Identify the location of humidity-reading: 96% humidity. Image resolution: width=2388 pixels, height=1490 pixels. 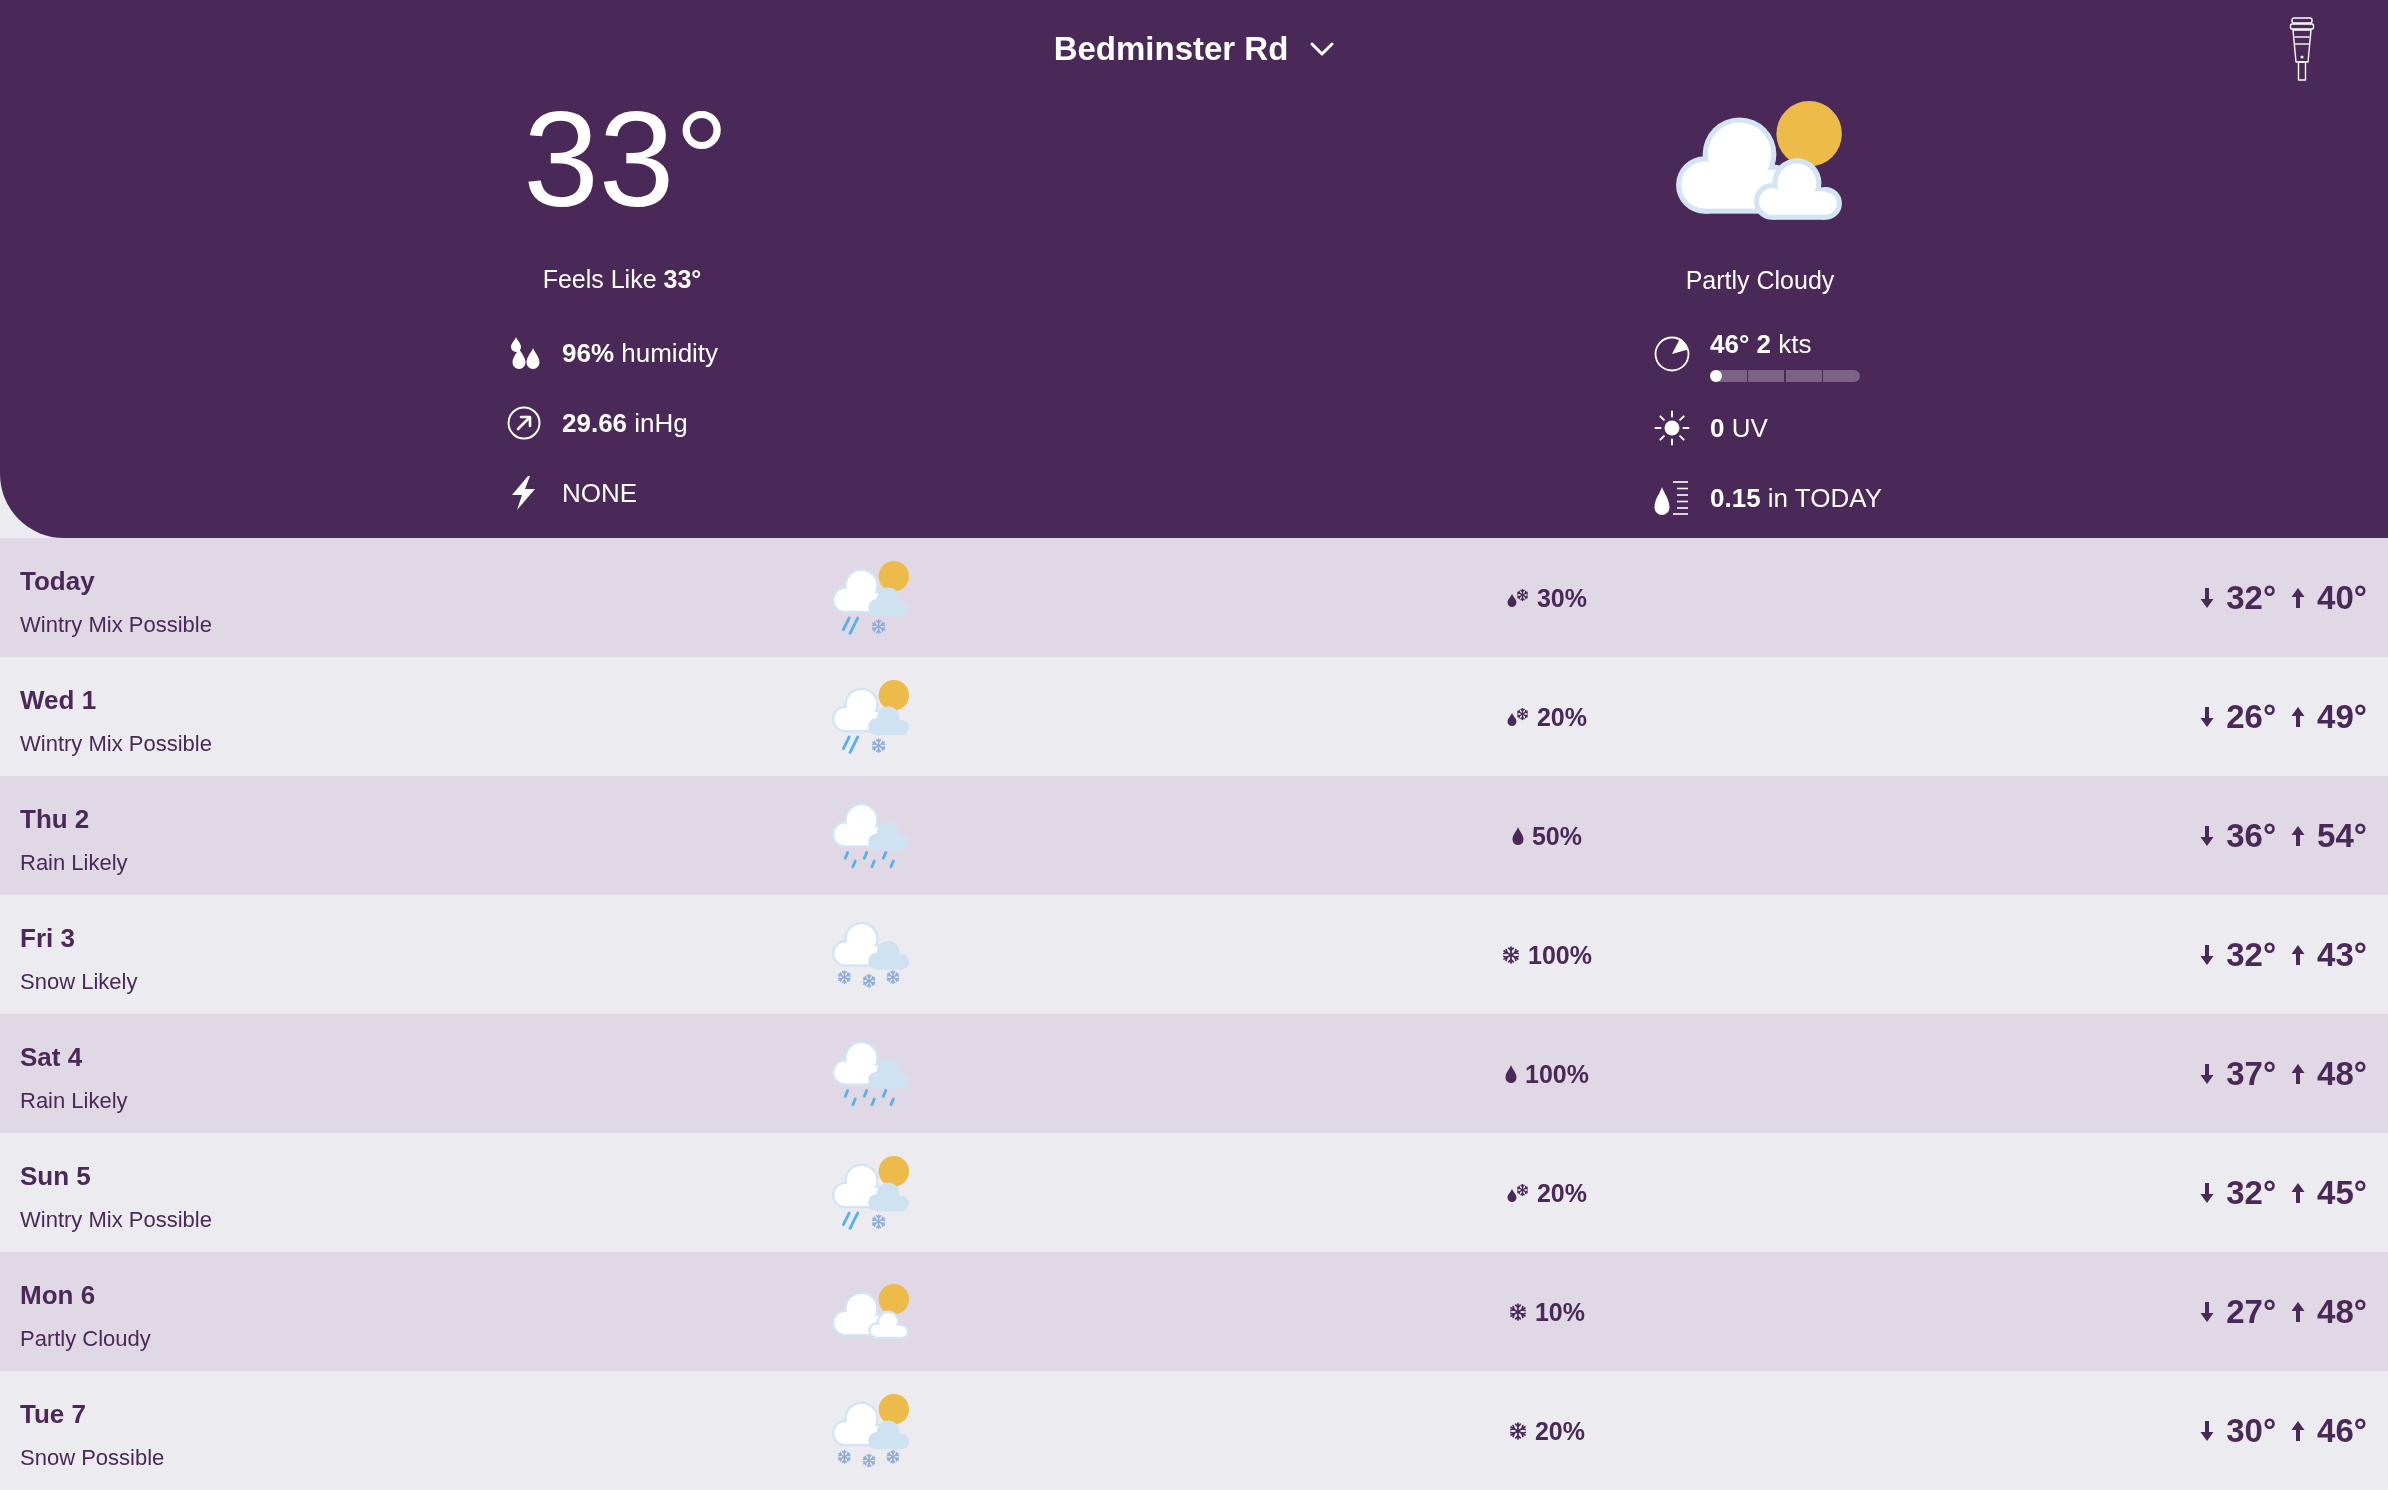
(640, 353).